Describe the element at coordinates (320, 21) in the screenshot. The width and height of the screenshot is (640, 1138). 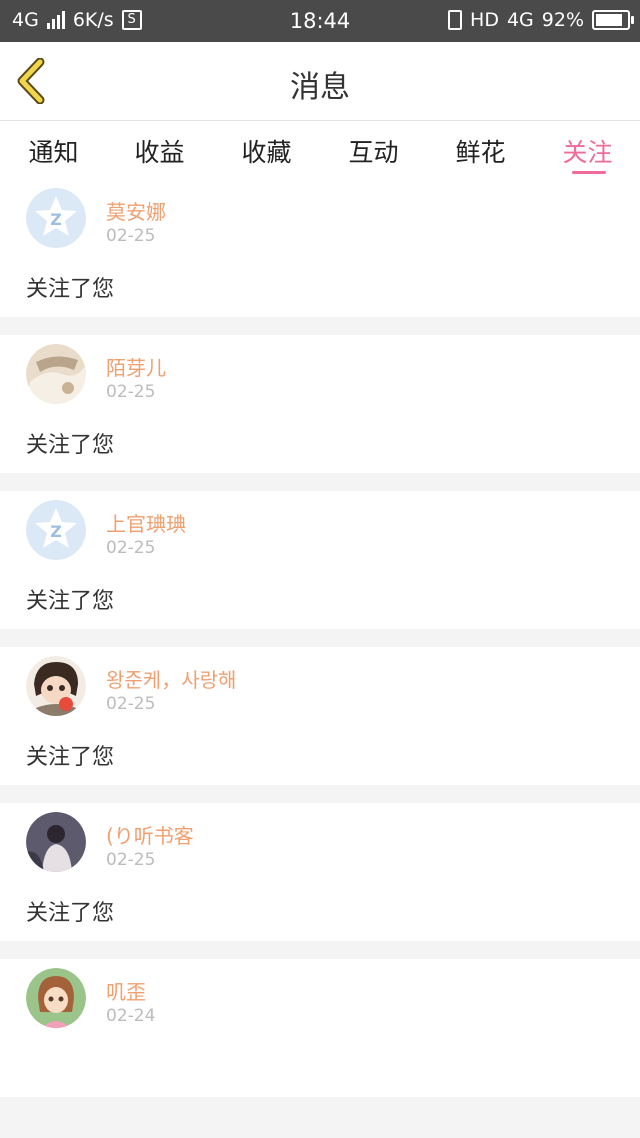
I see `status-bar: 4G 6K/s S 18:44 HD 4G 92%` at that location.